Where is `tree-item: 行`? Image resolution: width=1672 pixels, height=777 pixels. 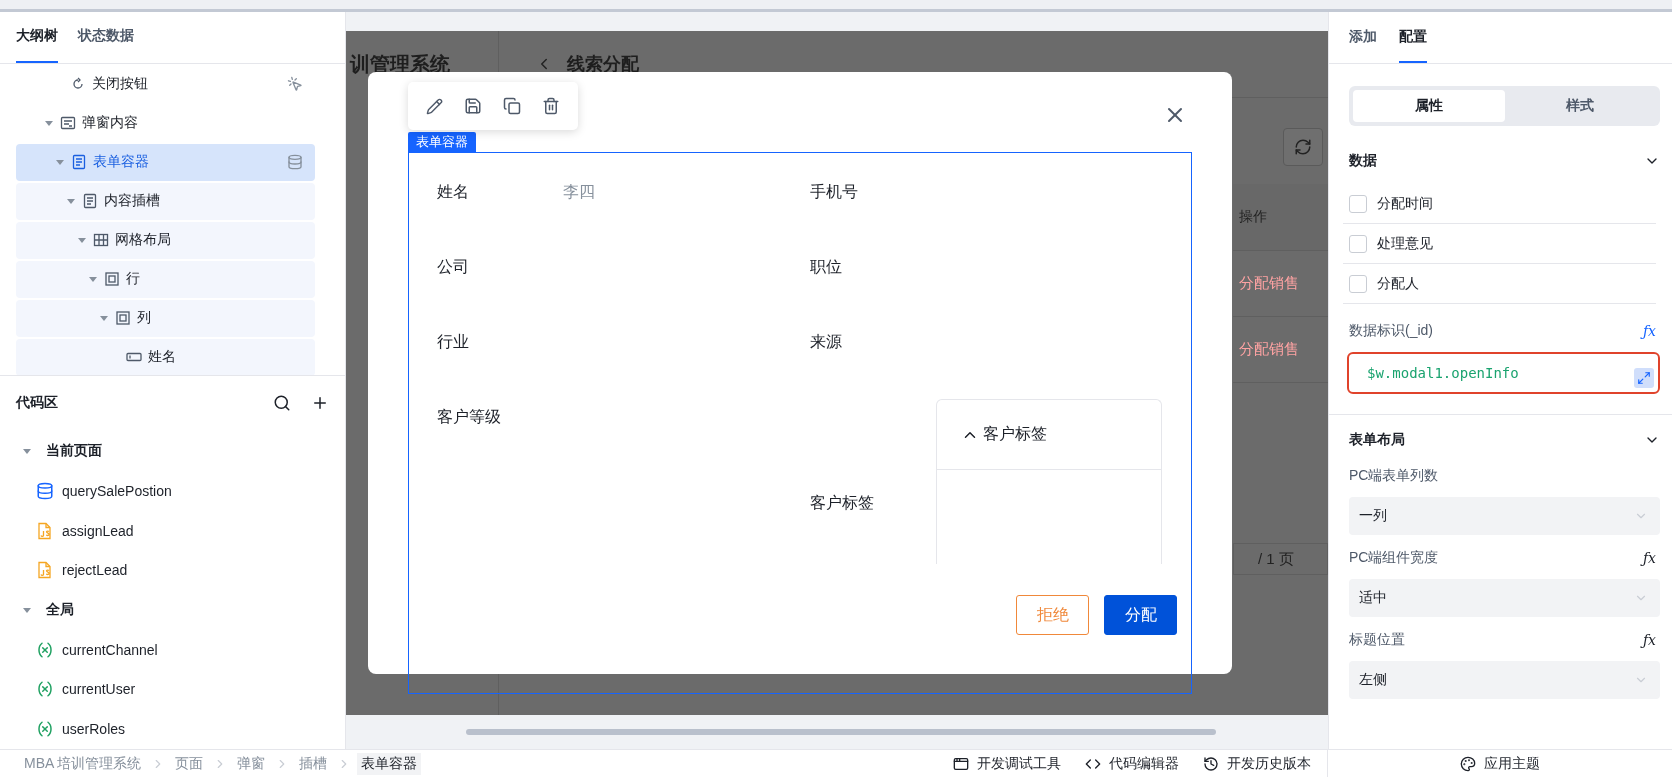
tree-item: 行 is located at coordinates (165, 279).